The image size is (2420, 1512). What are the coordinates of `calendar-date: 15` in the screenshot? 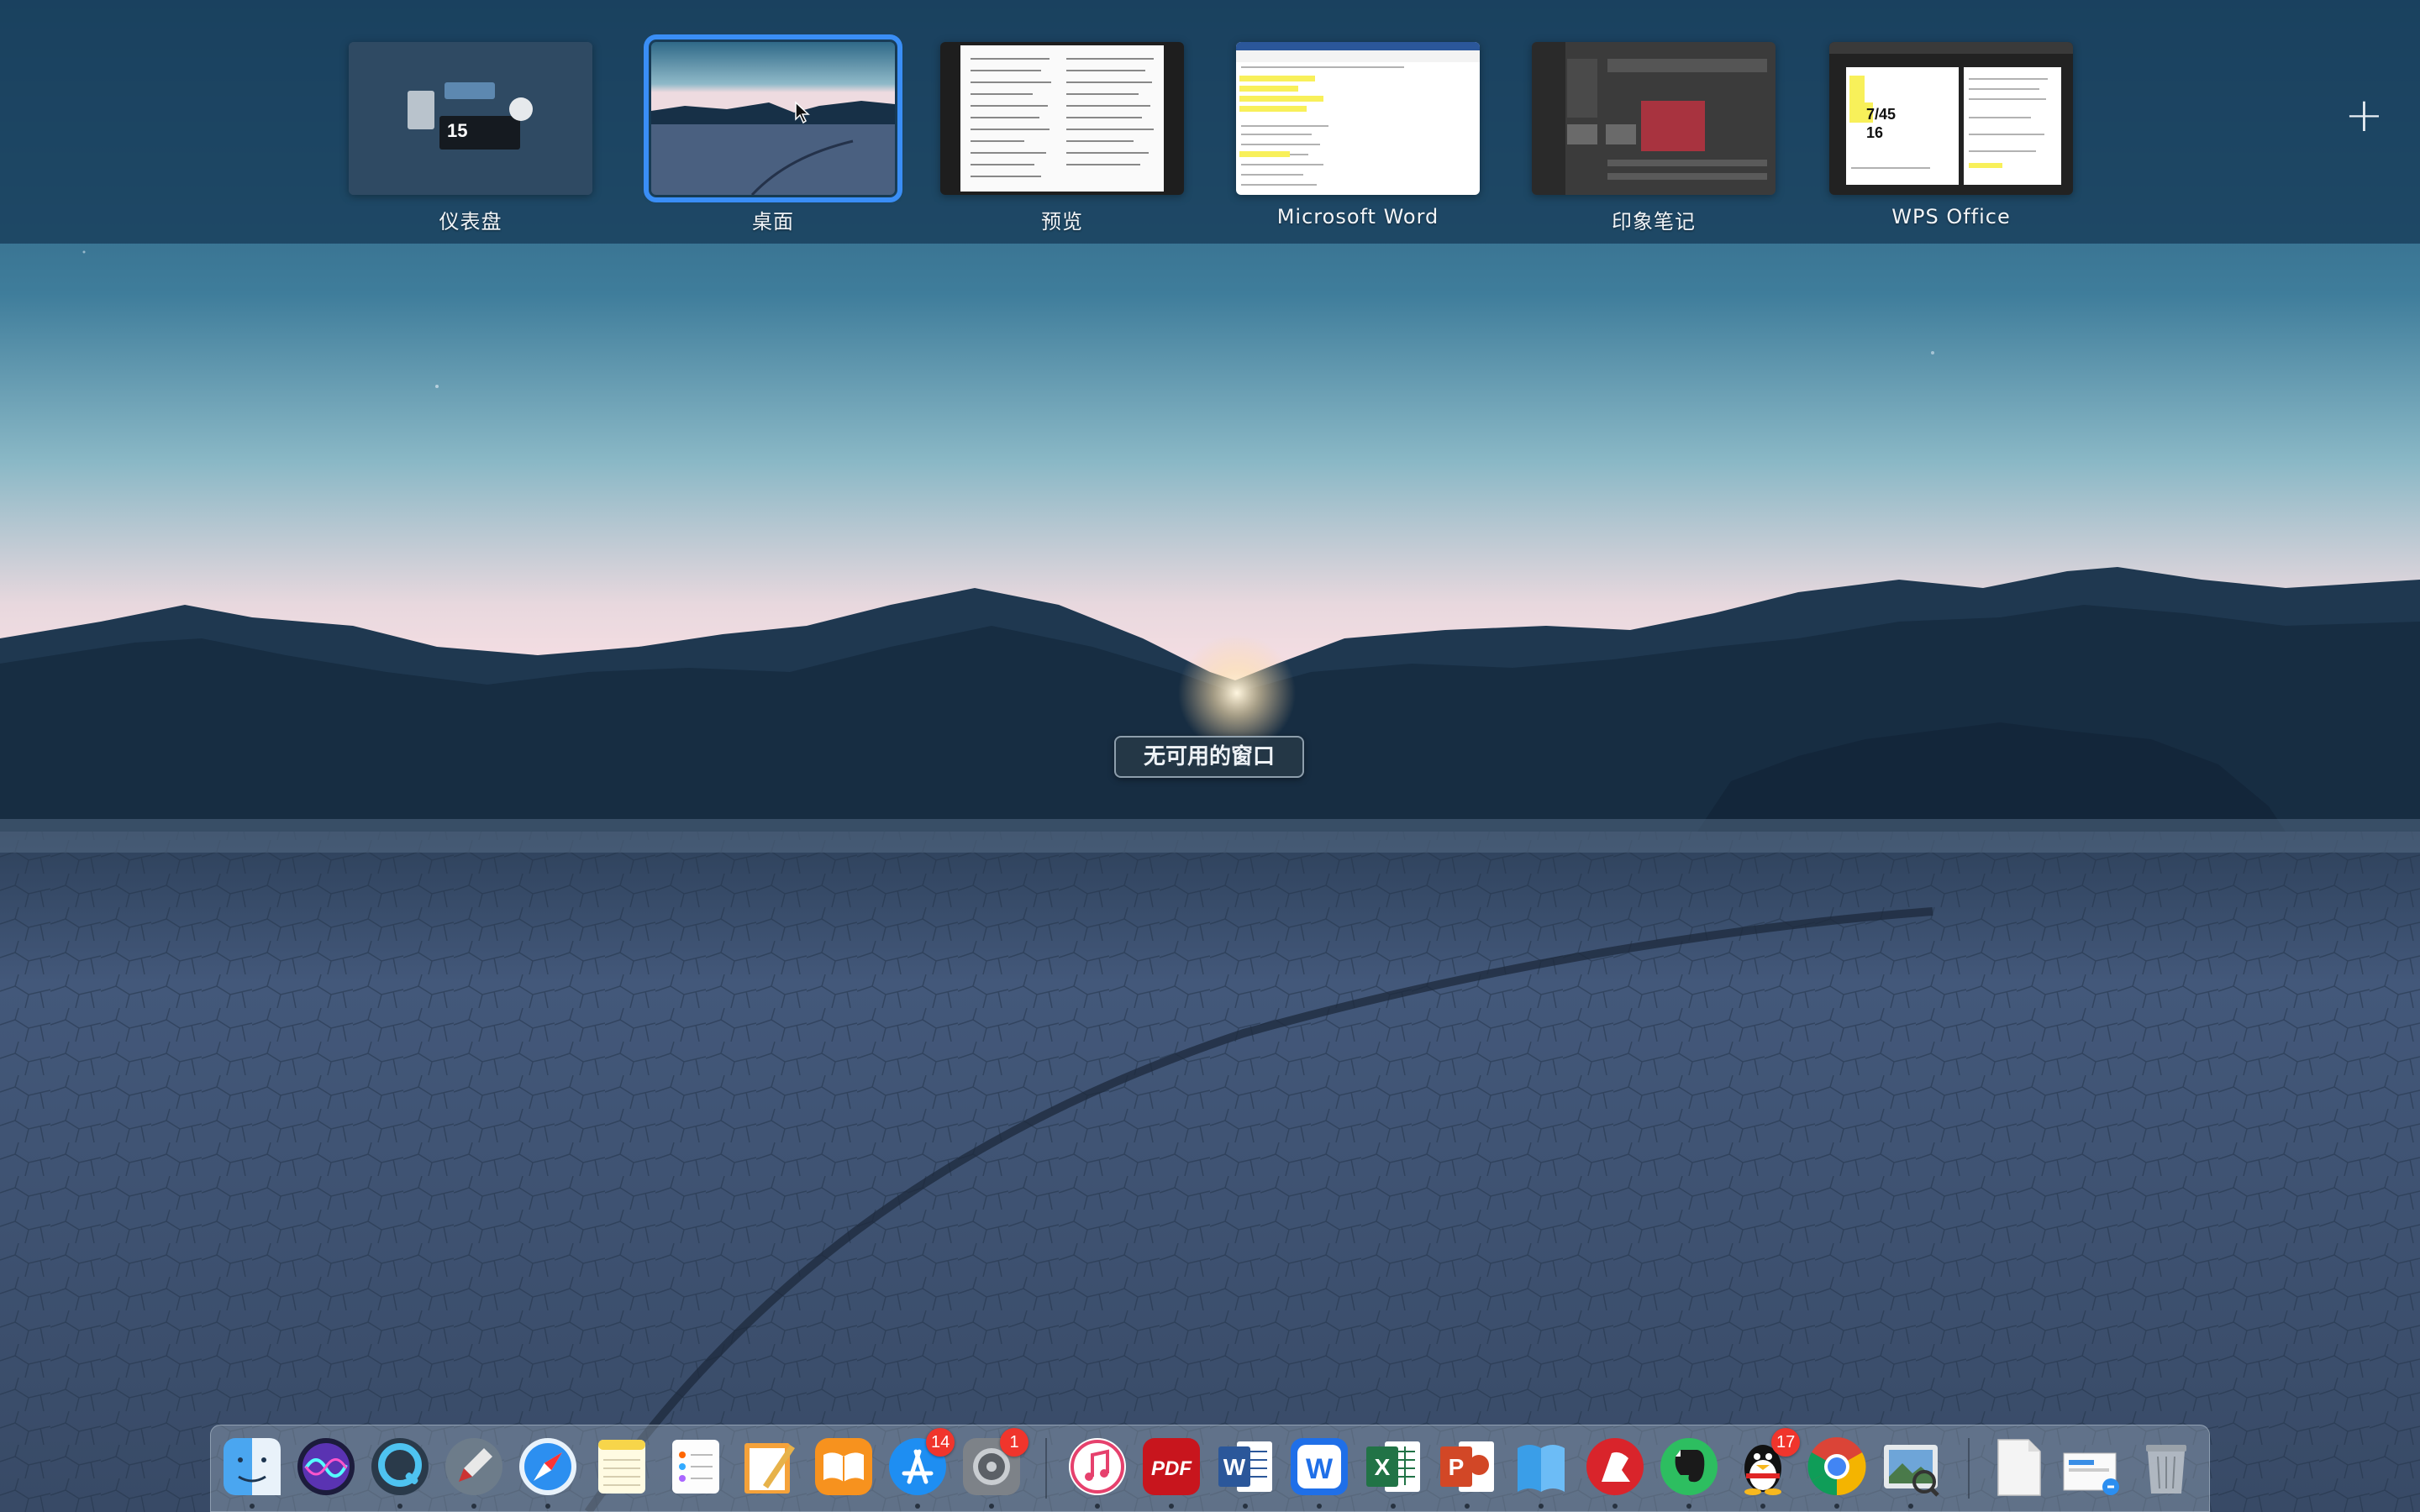 It's located at (457, 130).